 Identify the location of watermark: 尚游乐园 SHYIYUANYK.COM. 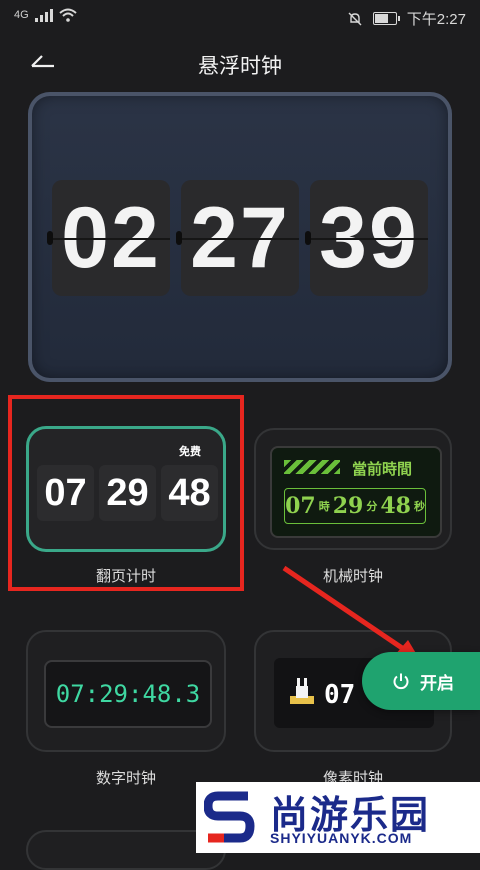
(338, 817).